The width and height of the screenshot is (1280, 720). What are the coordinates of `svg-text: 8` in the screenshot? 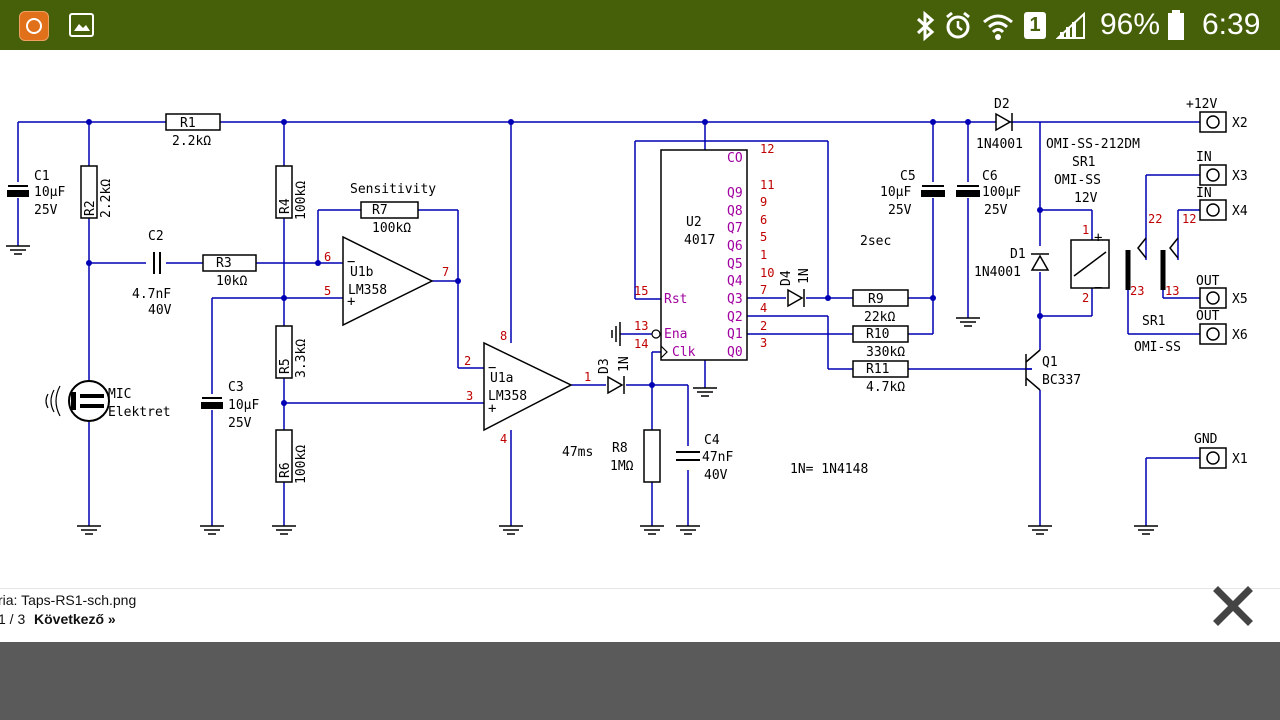 It's located at (503, 336).